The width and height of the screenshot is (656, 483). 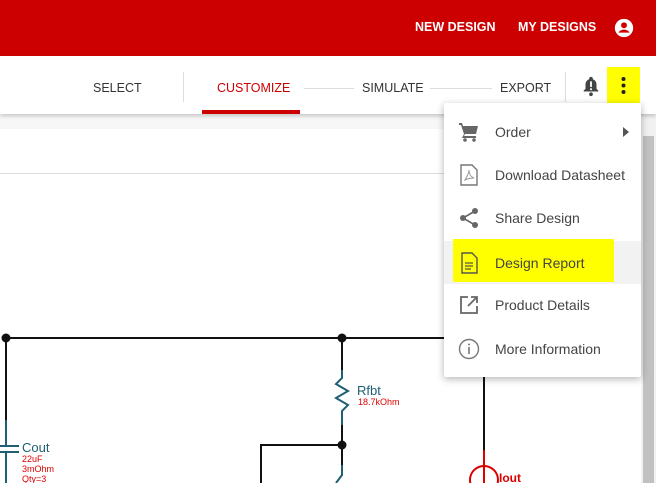 I want to click on tab-export: EXPORT, so click(x=525, y=88).